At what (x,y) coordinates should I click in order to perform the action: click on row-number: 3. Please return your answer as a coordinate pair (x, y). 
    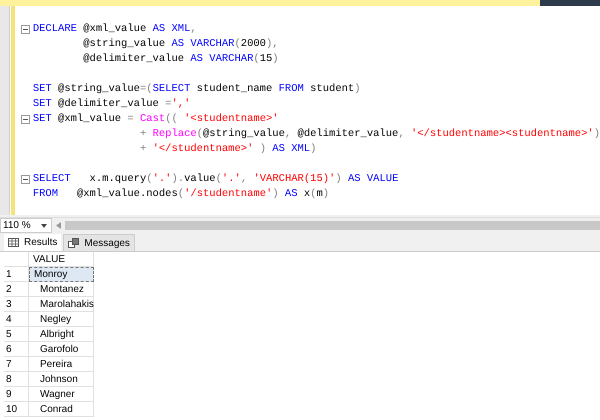
    Looking at the image, I should click on (16, 304).